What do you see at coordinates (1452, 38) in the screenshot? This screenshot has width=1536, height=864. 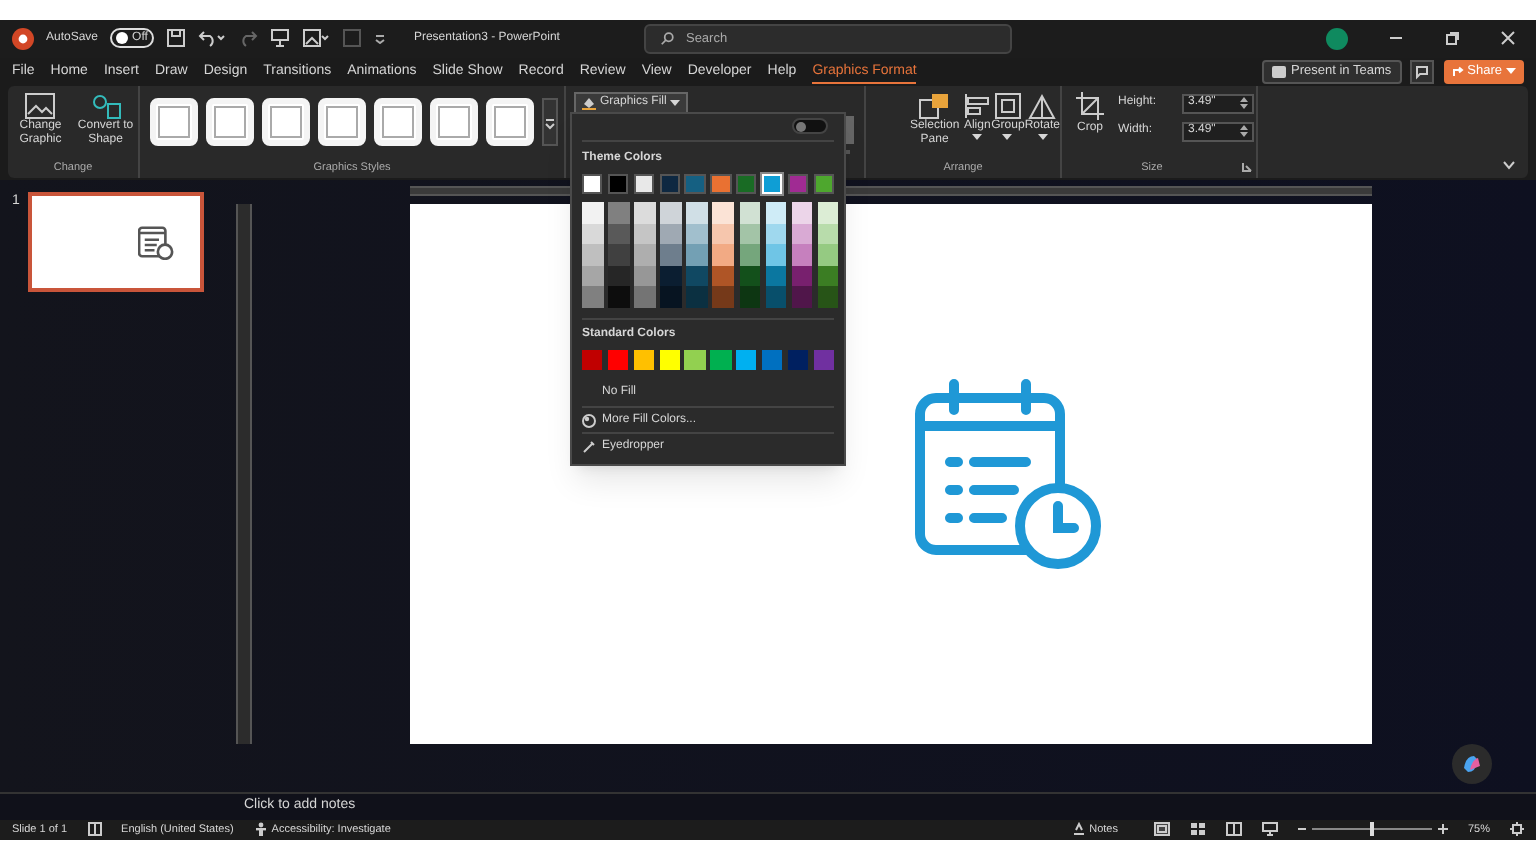 I see `restore-icon` at bounding box center [1452, 38].